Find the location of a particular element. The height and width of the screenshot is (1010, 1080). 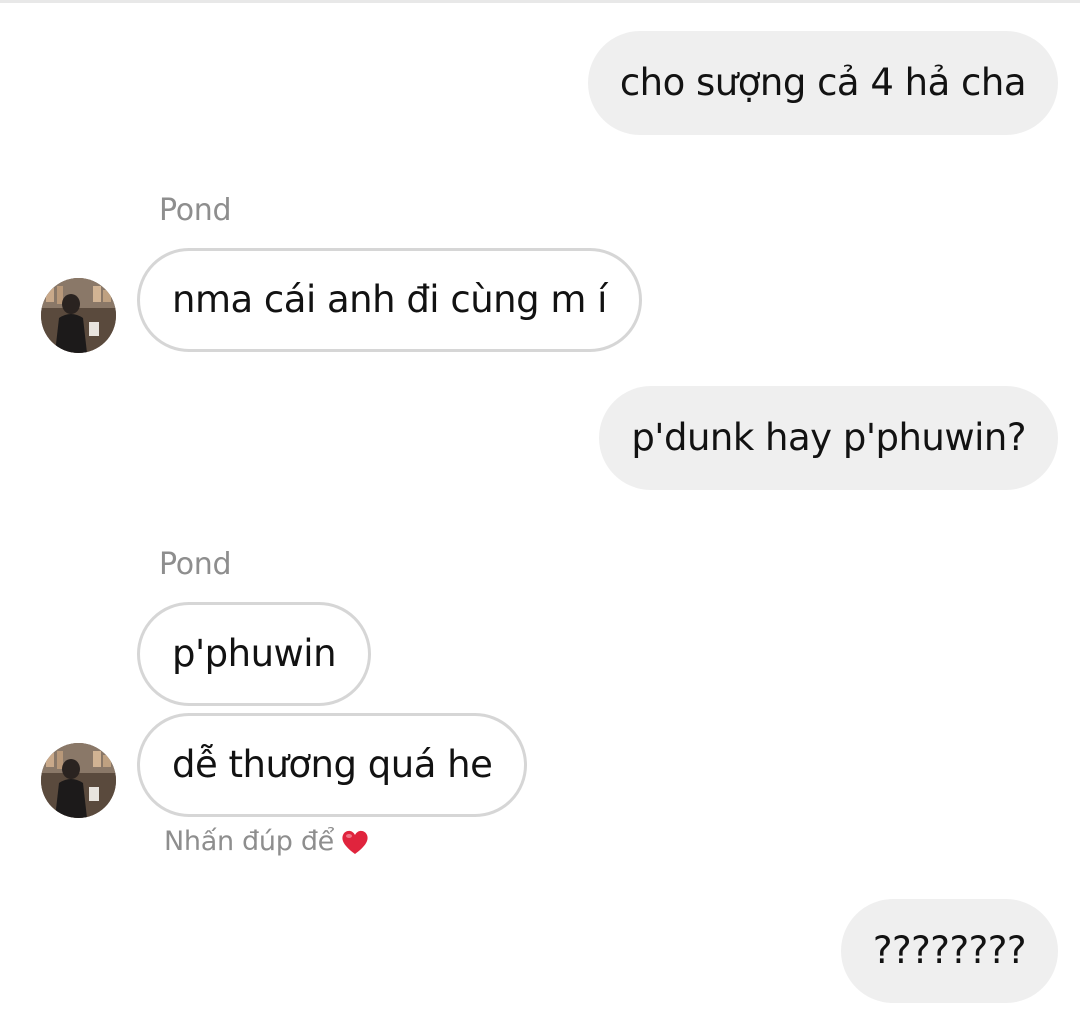

message-text: dễ thương quá he is located at coordinates (332, 764).